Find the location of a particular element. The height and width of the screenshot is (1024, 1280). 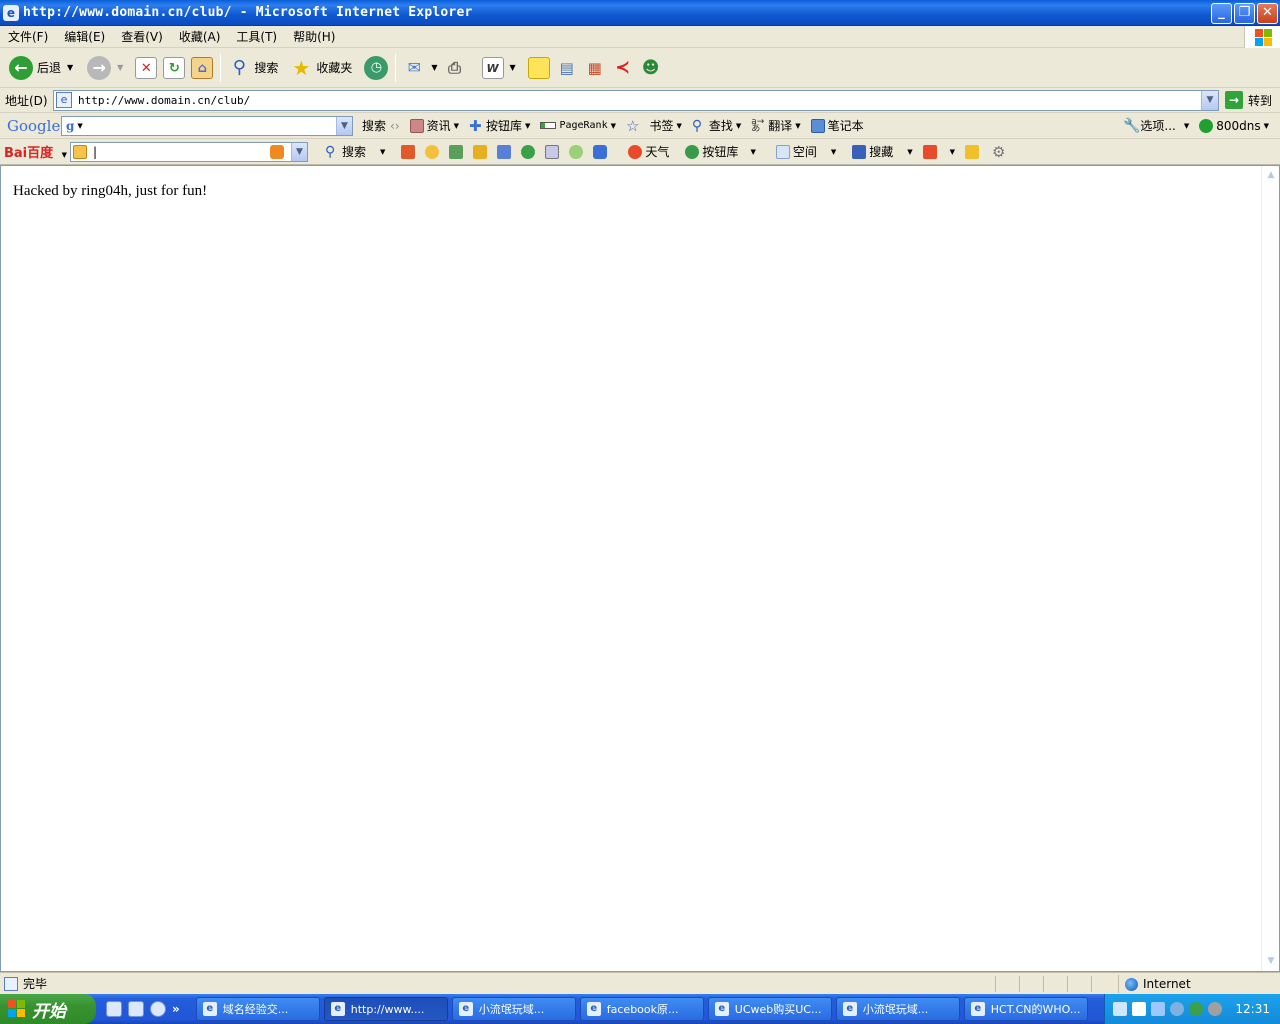

minimize-button: _ is located at coordinates (1221, 13).